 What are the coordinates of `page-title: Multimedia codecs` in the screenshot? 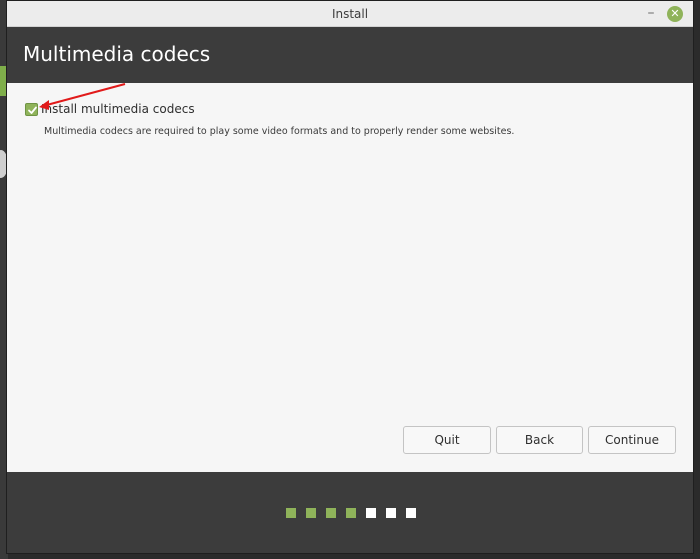 It's located at (117, 54).